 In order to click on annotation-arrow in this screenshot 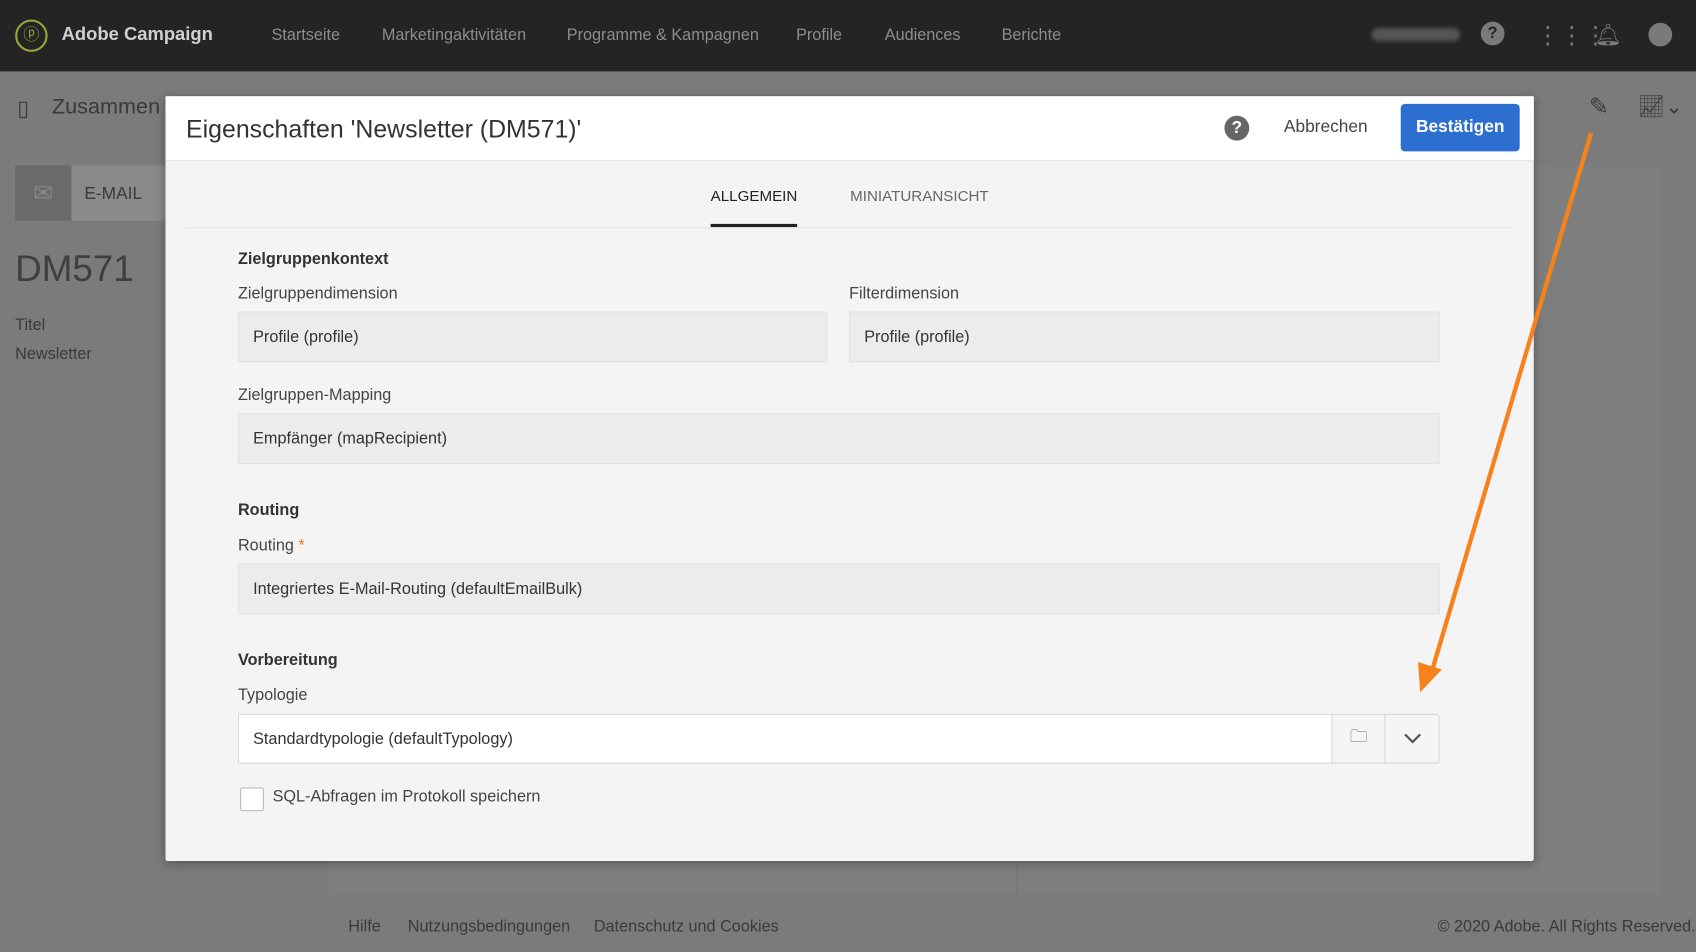, I will do `click(1506, 412)`.